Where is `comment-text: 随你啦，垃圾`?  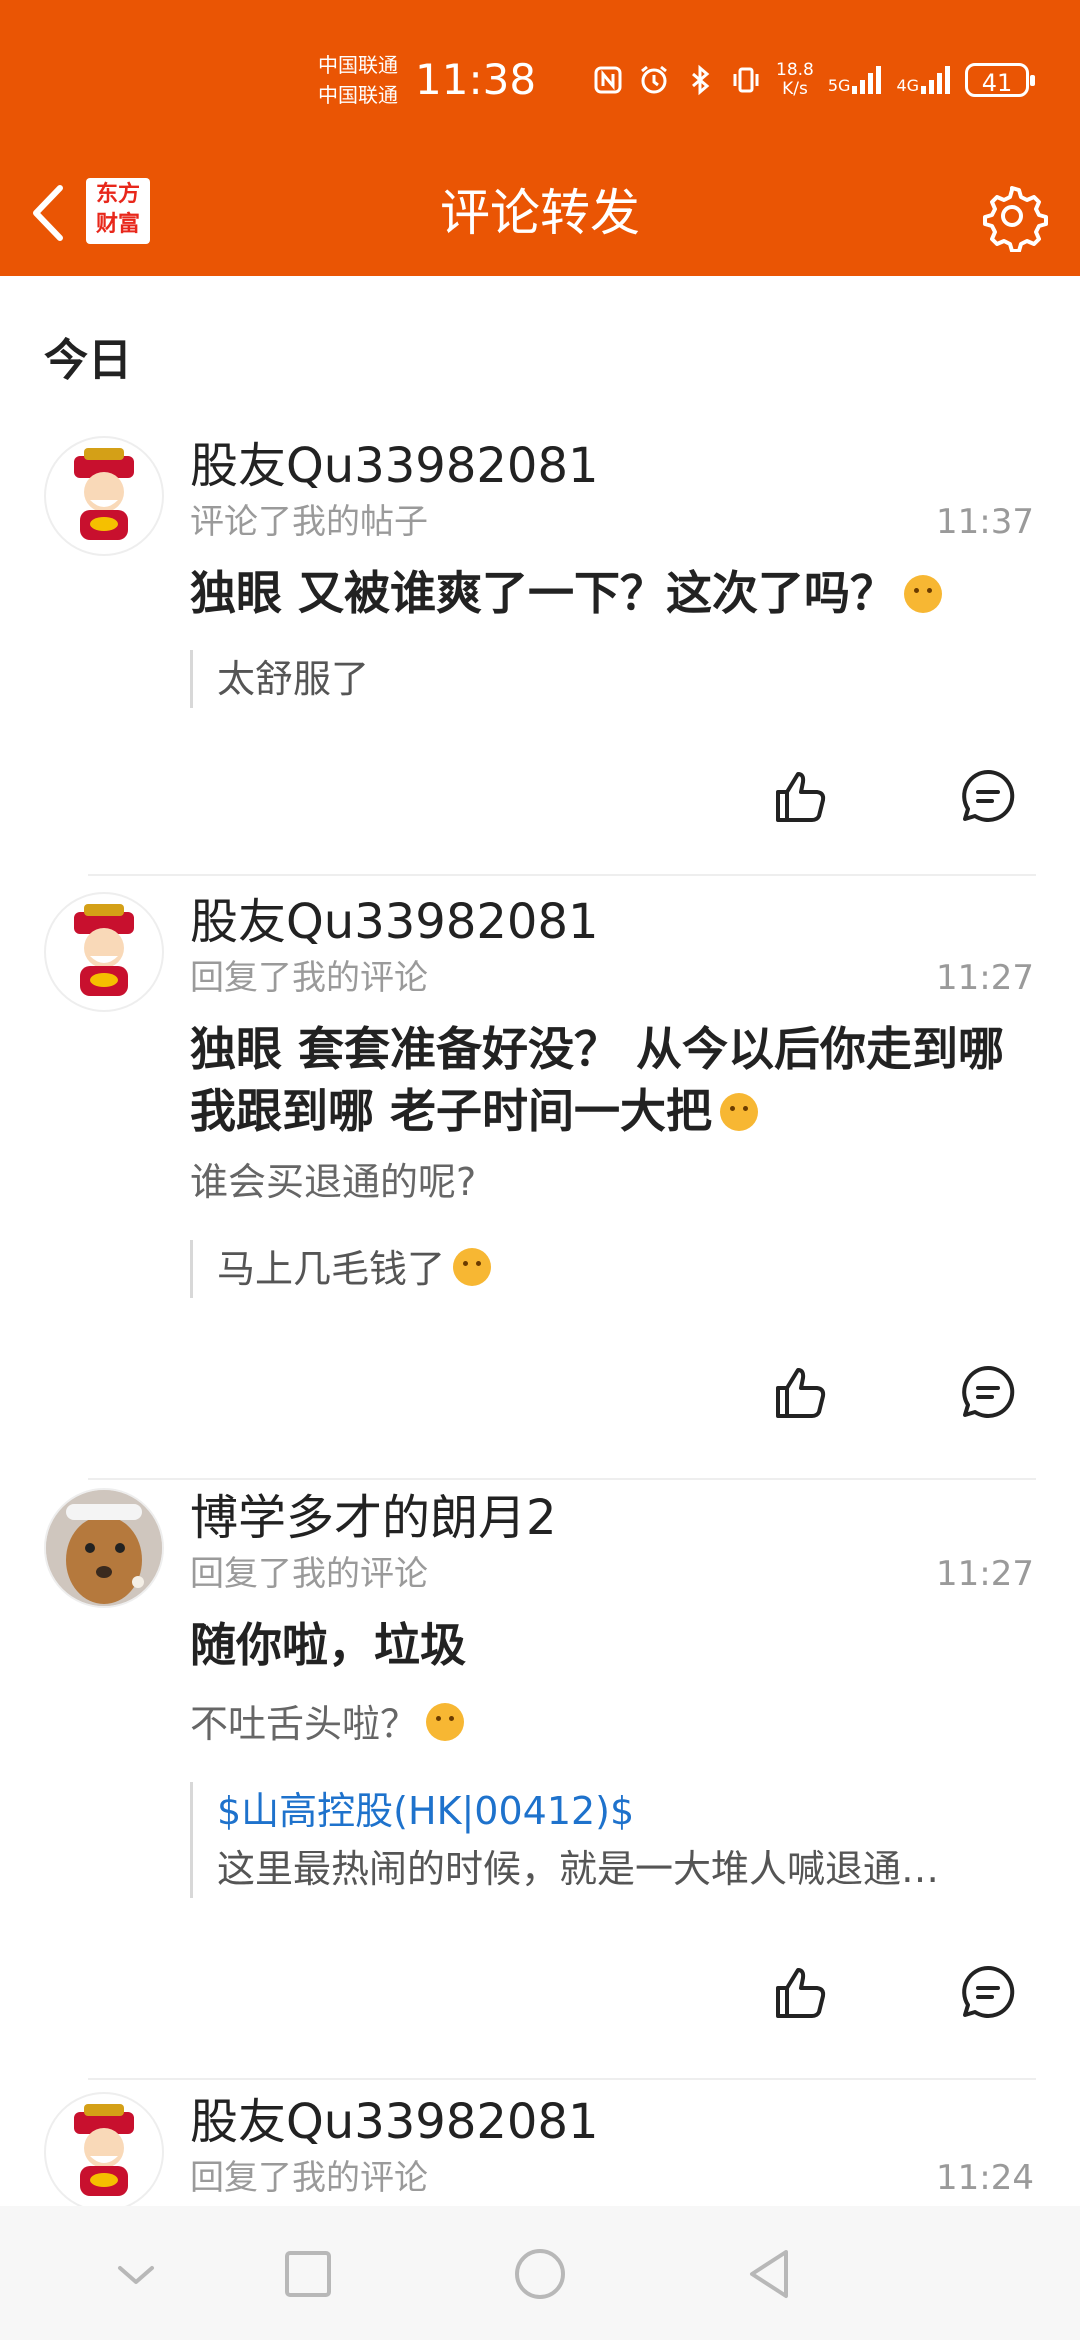 comment-text: 随你啦，垃圾 is located at coordinates (328, 1645).